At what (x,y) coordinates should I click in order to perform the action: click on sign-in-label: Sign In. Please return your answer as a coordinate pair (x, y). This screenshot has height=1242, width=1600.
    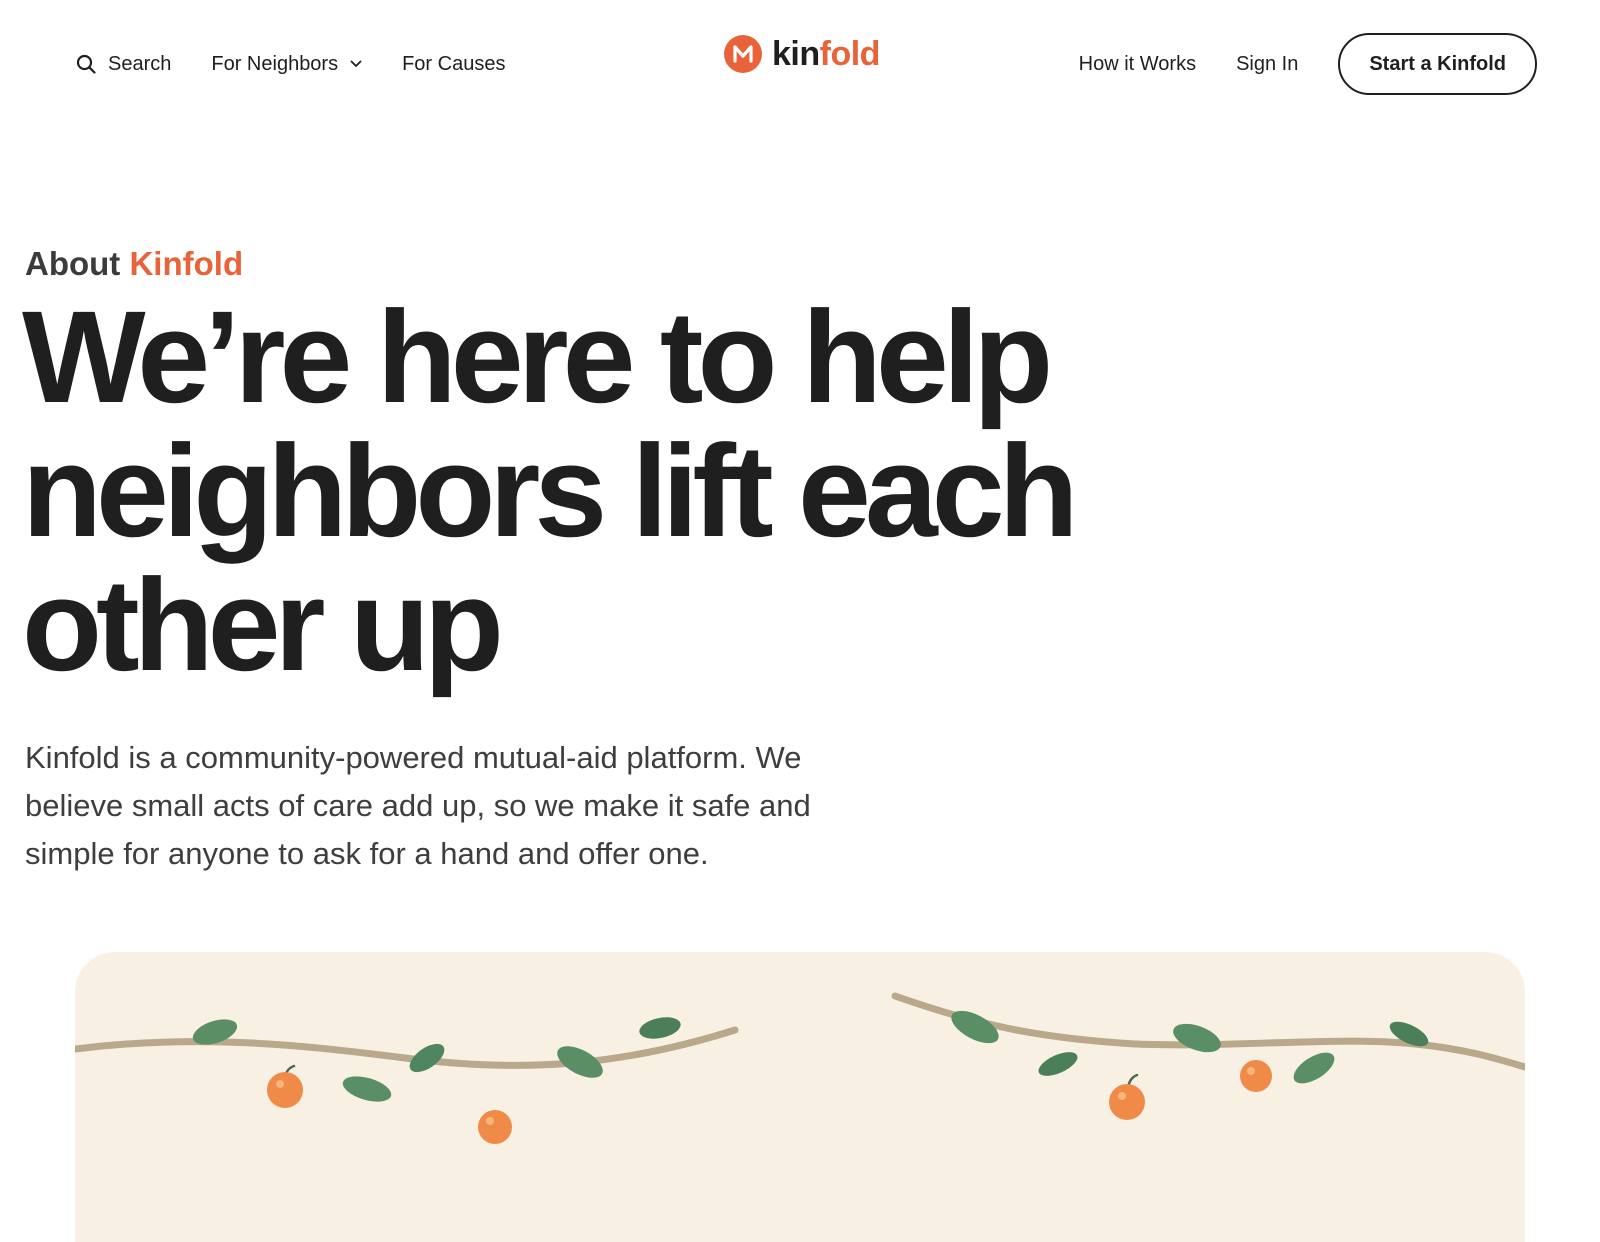
    Looking at the image, I should click on (1267, 63).